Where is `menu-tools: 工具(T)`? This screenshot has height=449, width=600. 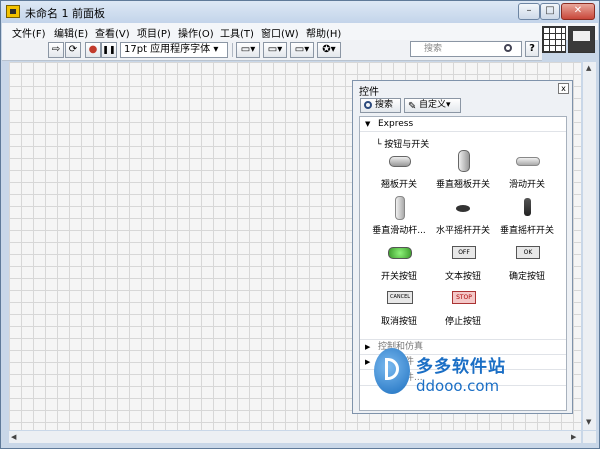 menu-tools: 工具(T) is located at coordinates (237, 32).